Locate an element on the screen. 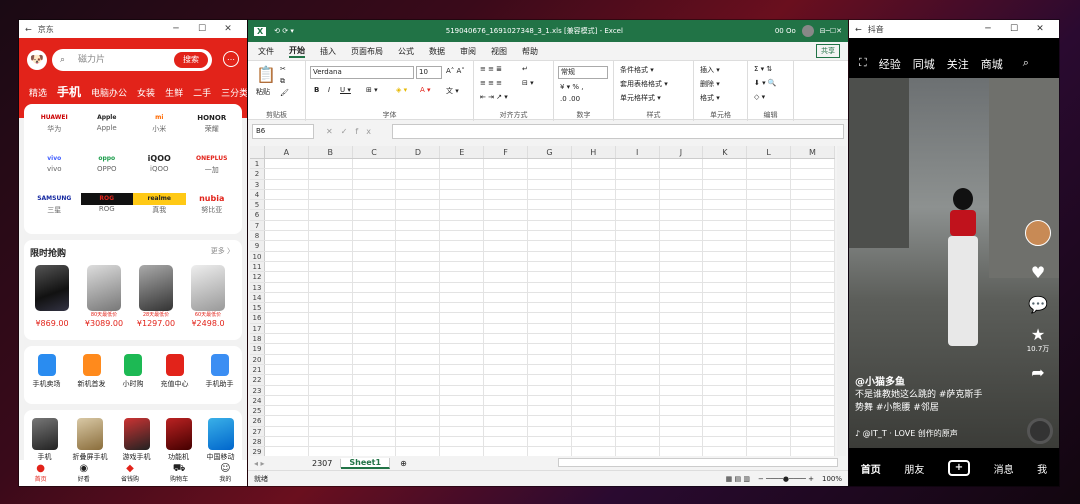 The width and height of the screenshot is (1080, 504). back-icon: ← is located at coordinates (28, 29).